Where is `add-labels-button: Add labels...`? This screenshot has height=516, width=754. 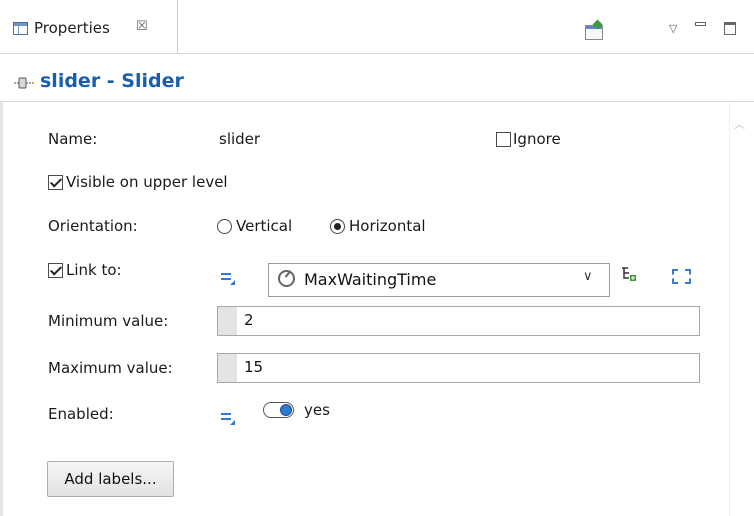
add-labels-button: Add labels... is located at coordinates (110, 479).